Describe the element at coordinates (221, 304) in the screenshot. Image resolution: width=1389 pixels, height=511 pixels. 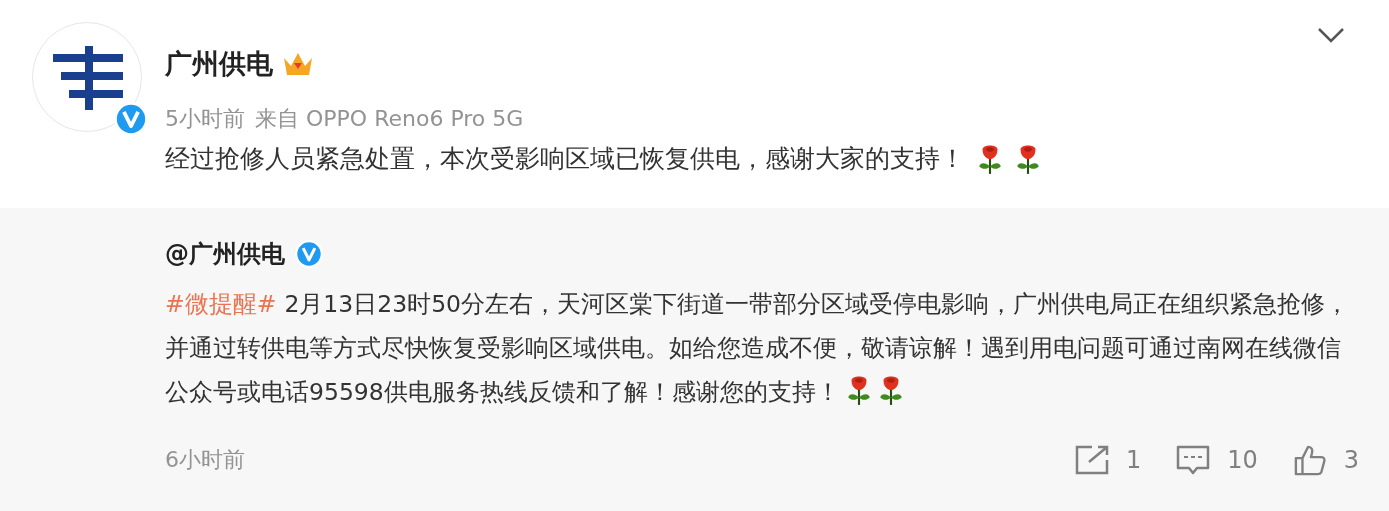
I see `topic-link: #微提醒#` at that location.